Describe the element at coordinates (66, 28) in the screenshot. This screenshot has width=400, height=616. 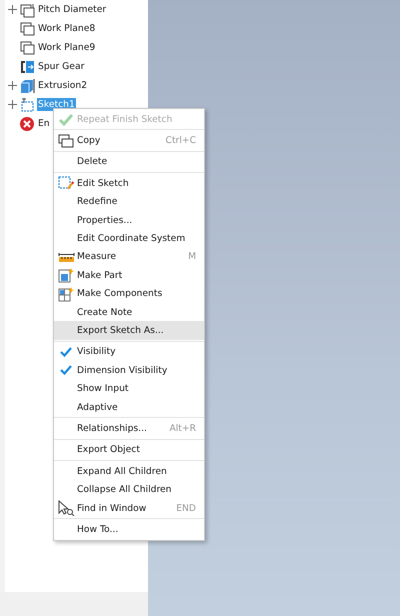
I see `tree-item: Work Plane8` at that location.